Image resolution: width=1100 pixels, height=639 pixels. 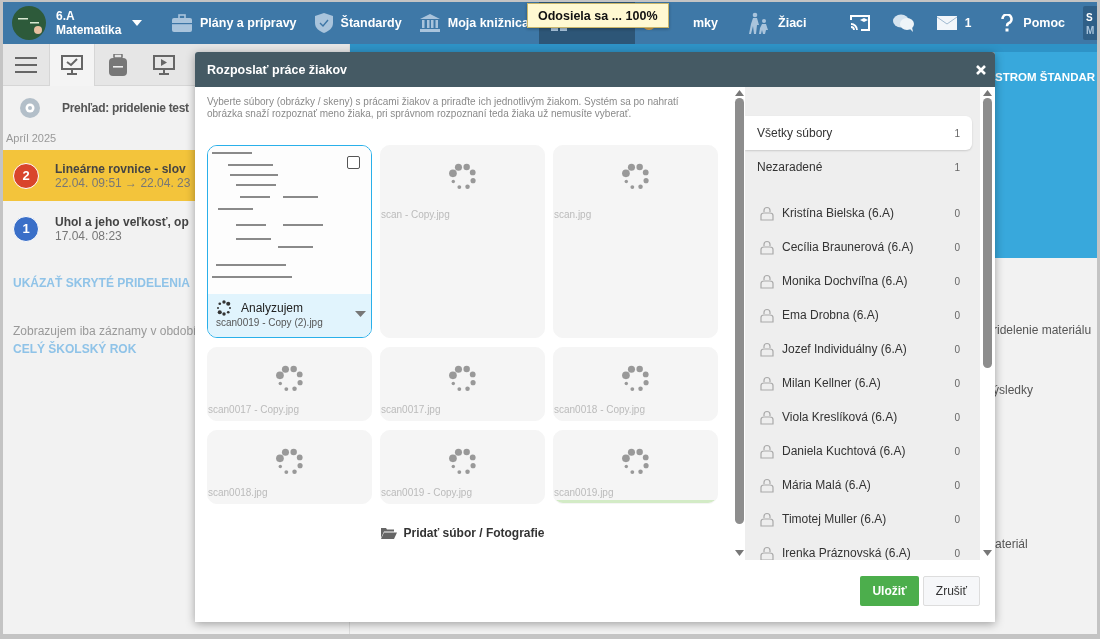 I want to click on menu-text: ateriál, so click(x=1011, y=544).